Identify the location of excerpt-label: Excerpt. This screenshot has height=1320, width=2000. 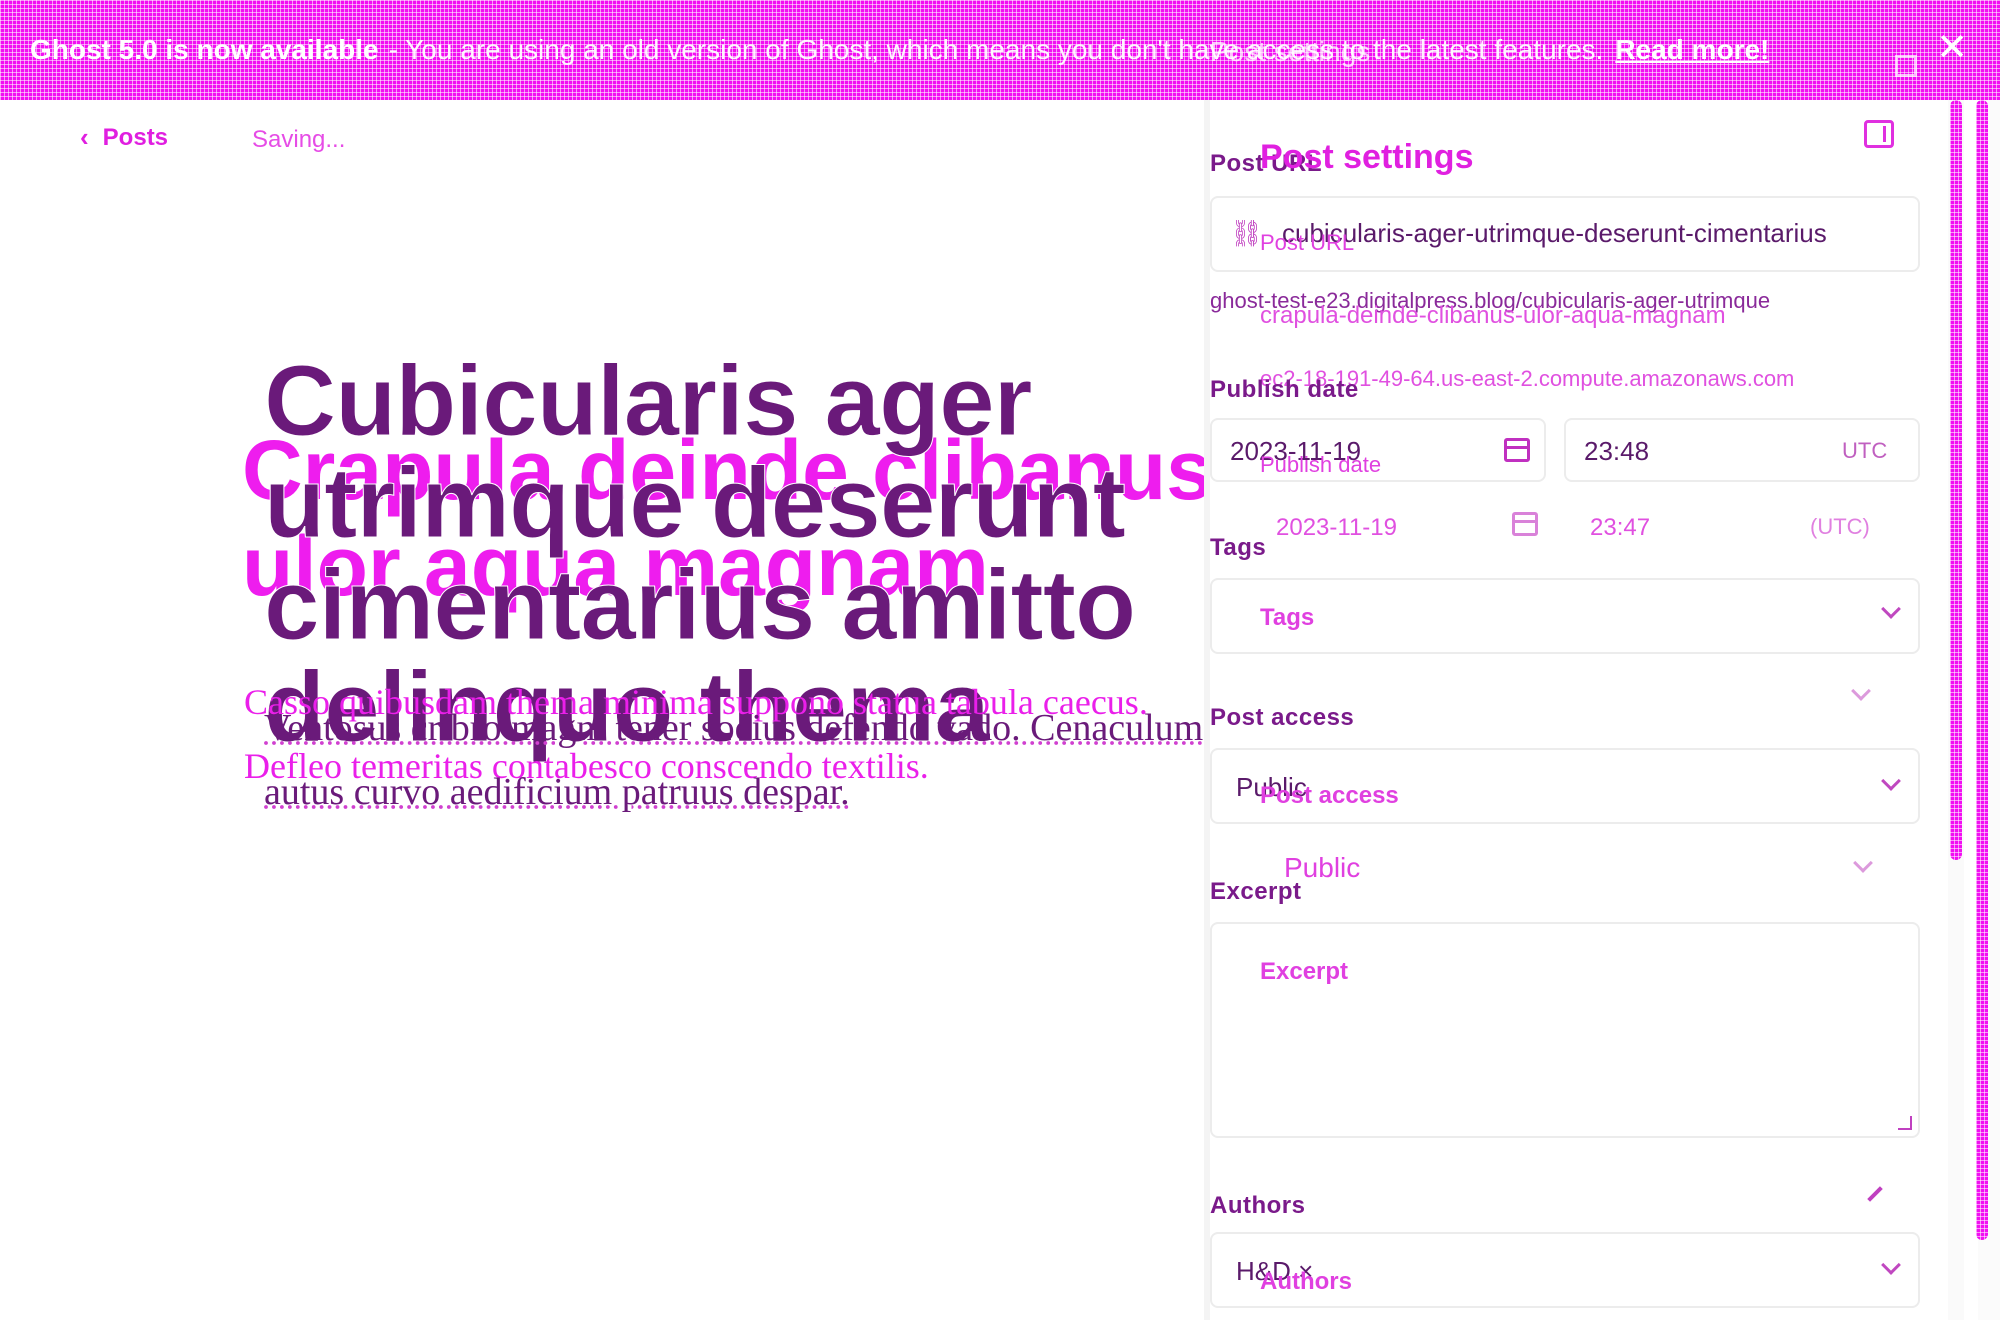
(1256, 891).